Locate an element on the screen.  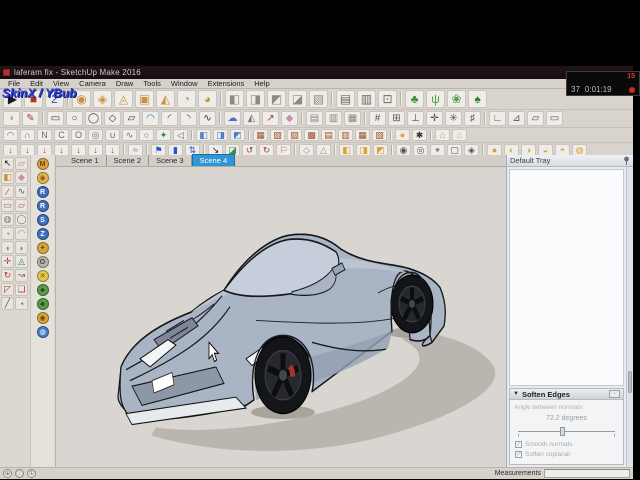
tray-scrollbar is located at coordinates (629, 317).